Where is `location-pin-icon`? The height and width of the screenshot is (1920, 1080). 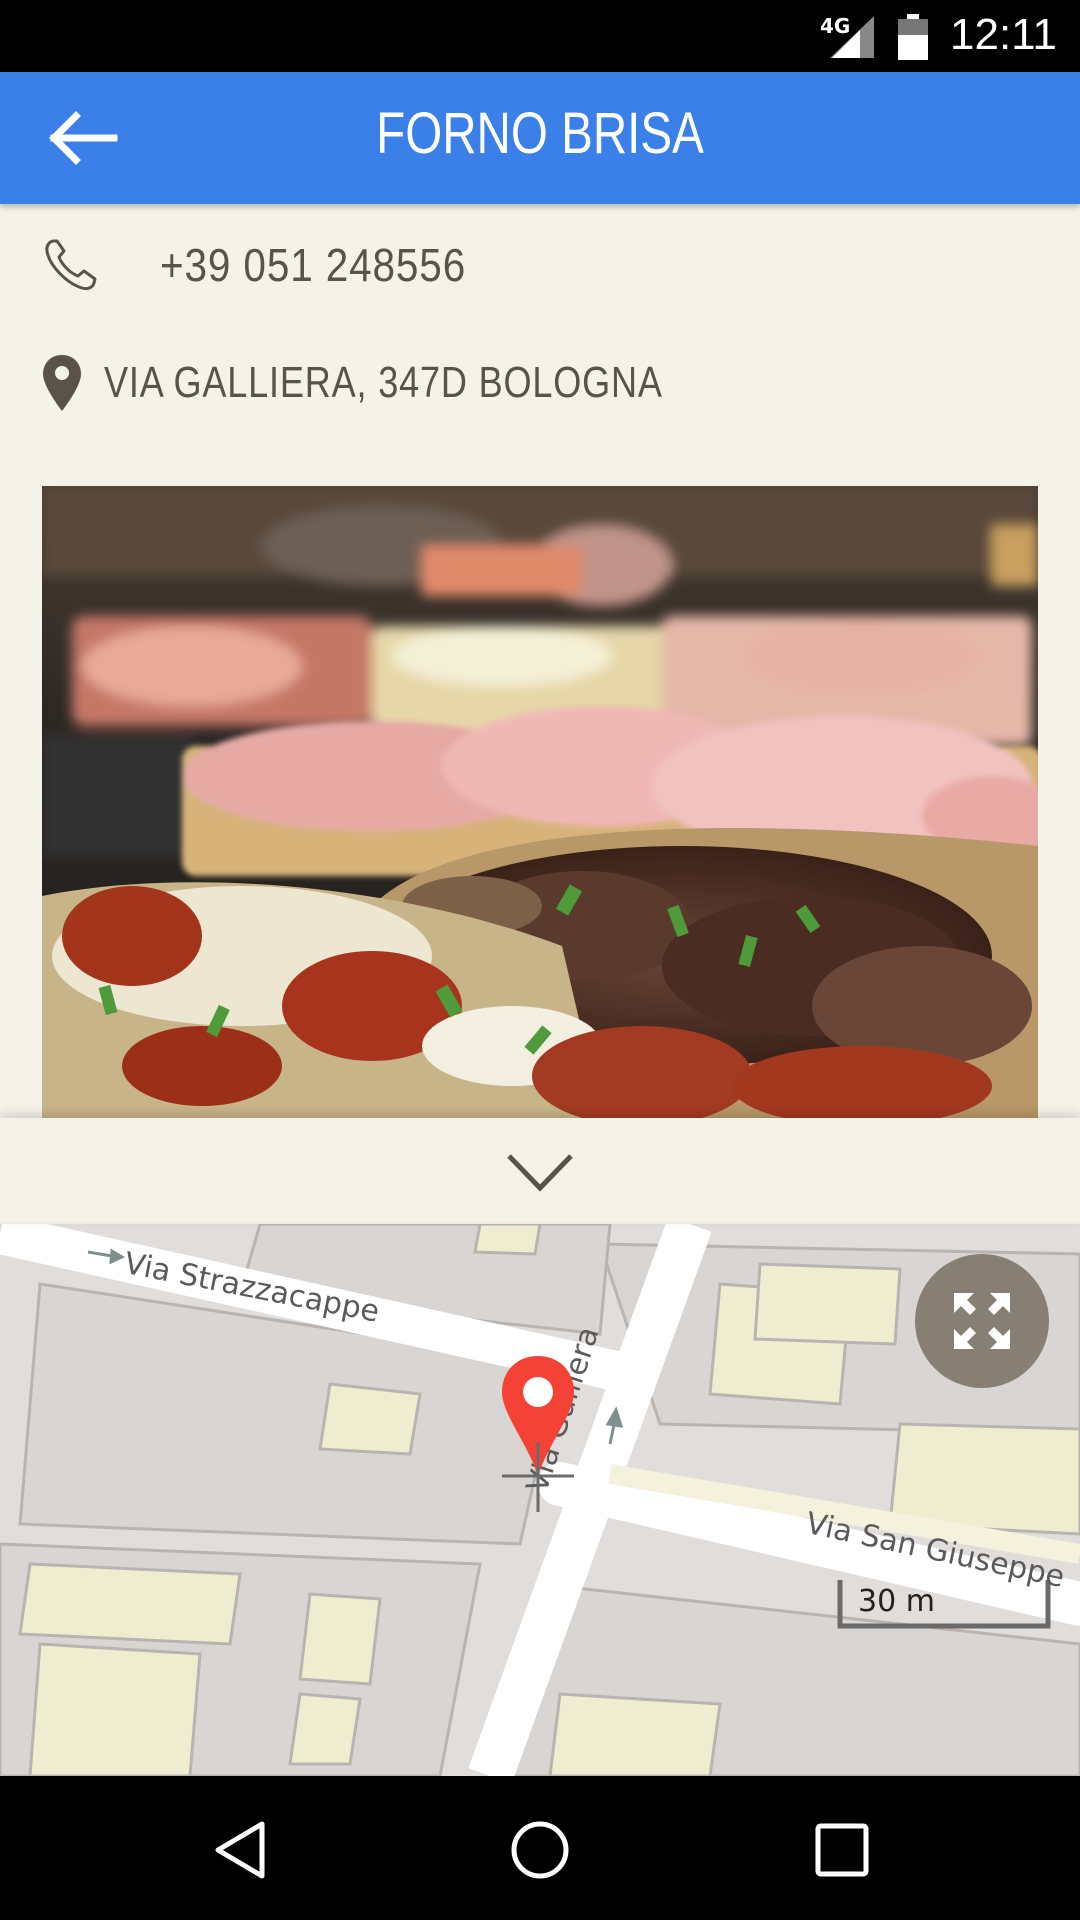
location-pin-icon is located at coordinates (62, 383).